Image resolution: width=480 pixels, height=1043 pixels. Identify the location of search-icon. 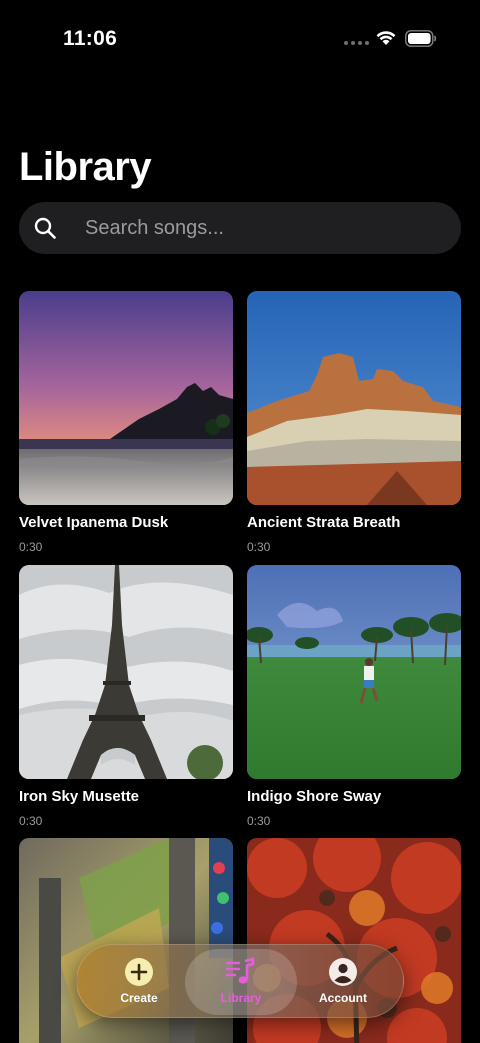
(45, 228).